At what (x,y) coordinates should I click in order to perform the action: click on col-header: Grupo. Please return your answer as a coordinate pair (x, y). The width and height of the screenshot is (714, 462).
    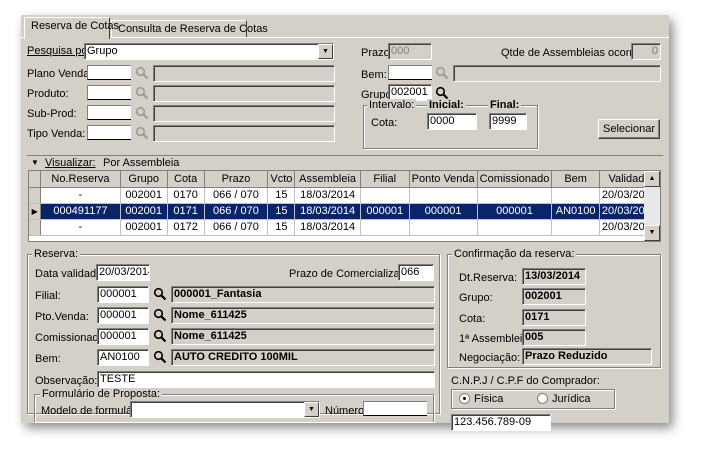
    Looking at the image, I should click on (144, 179).